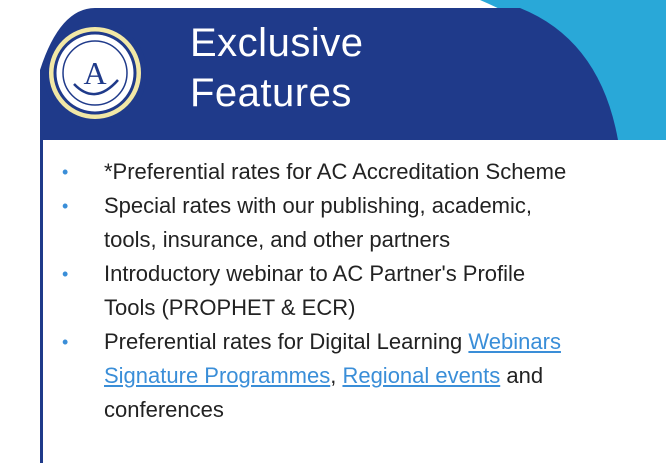 This screenshot has height=463, width=666. I want to click on webinars-link: Webinars, so click(514, 341).